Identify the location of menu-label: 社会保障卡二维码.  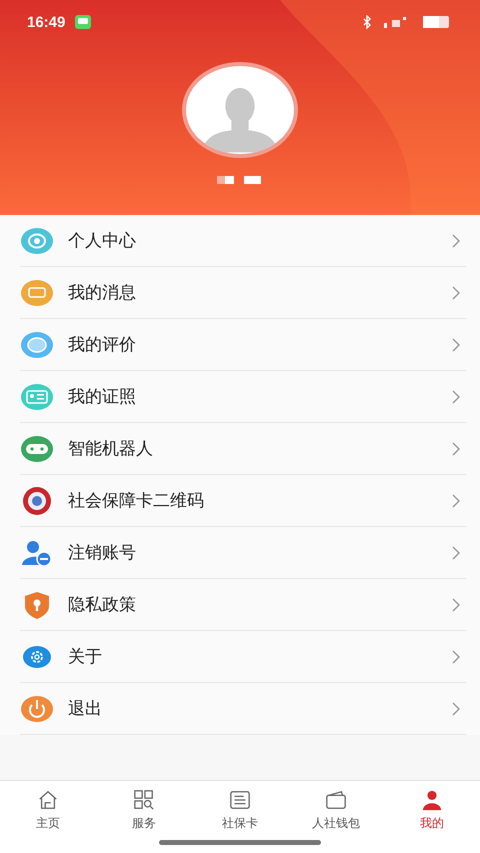
(136, 501).